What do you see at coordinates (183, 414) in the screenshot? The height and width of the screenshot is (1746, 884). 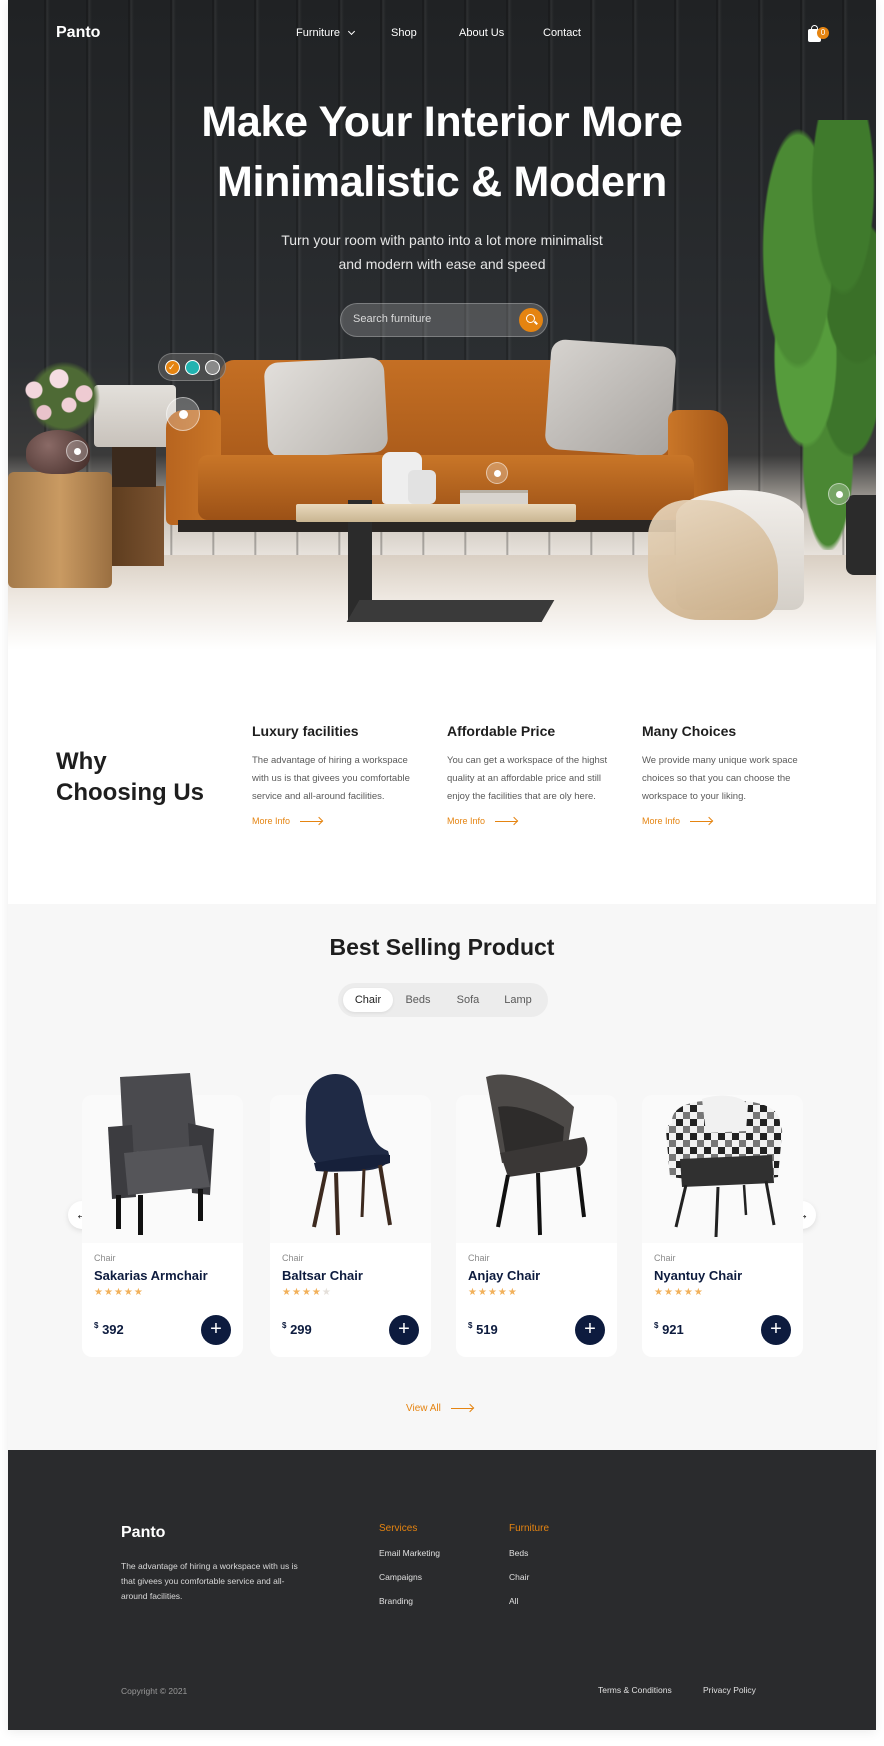 I see `hotspot-sofa` at bounding box center [183, 414].